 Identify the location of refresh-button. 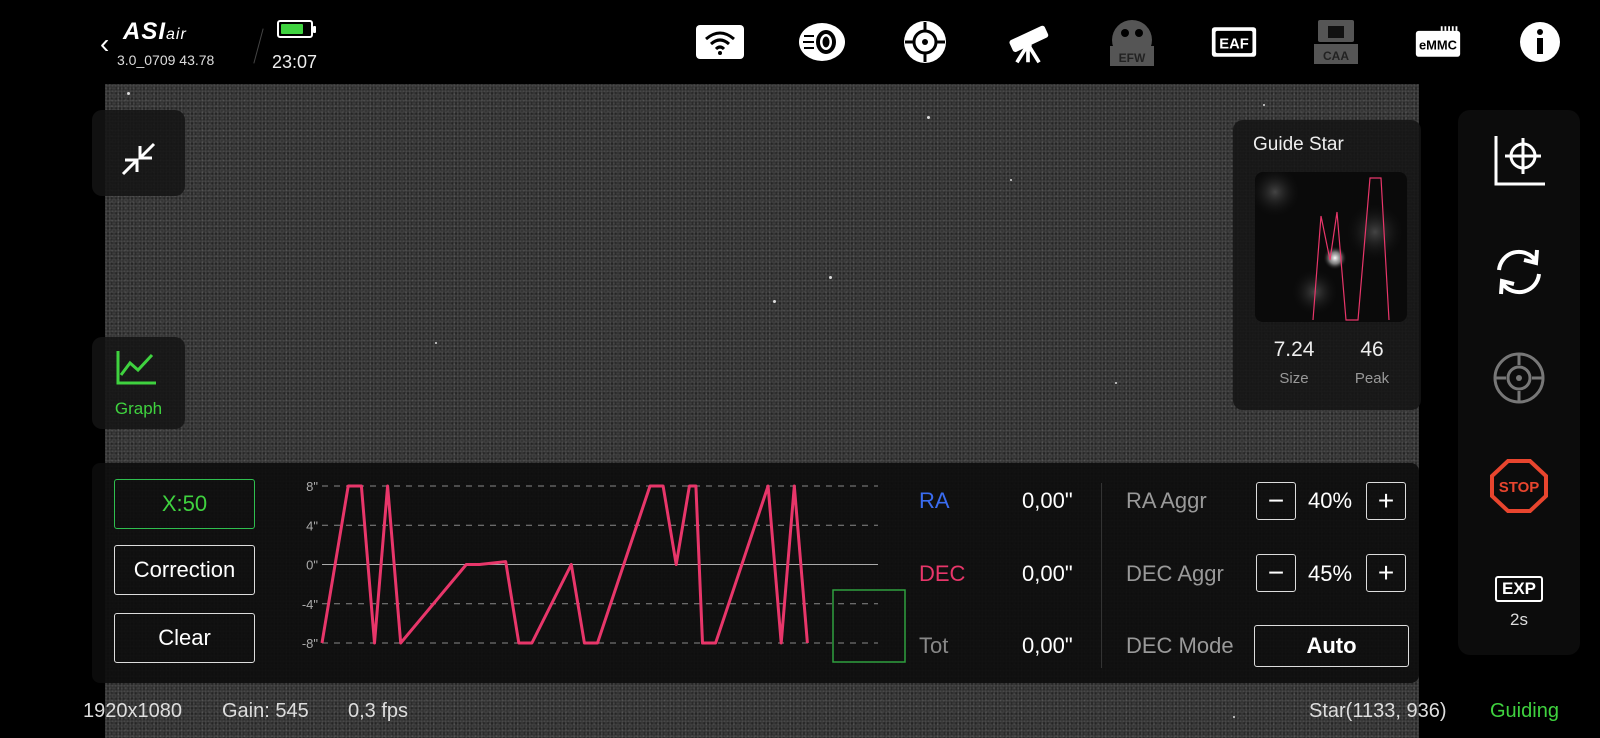
(1519, 272).